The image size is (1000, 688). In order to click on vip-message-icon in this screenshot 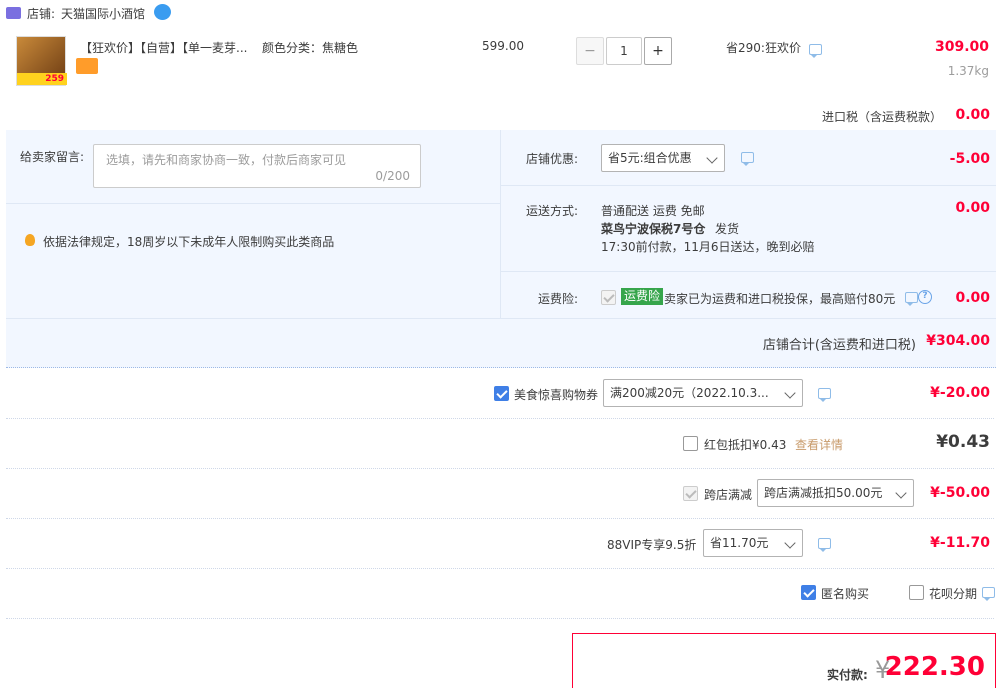, I will do `click(824, 545)`.